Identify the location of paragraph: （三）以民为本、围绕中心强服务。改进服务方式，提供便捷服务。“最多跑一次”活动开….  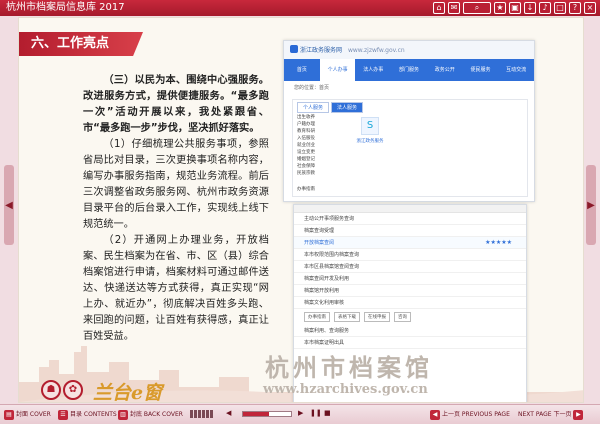
(176, 104).